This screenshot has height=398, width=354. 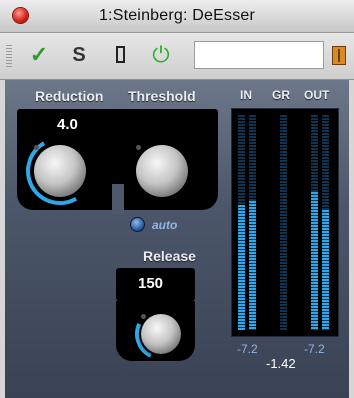 What do you see at coordinates (79, 55) in the screenshot?
I see `solo-button: S` at bounding box center [79, 55].